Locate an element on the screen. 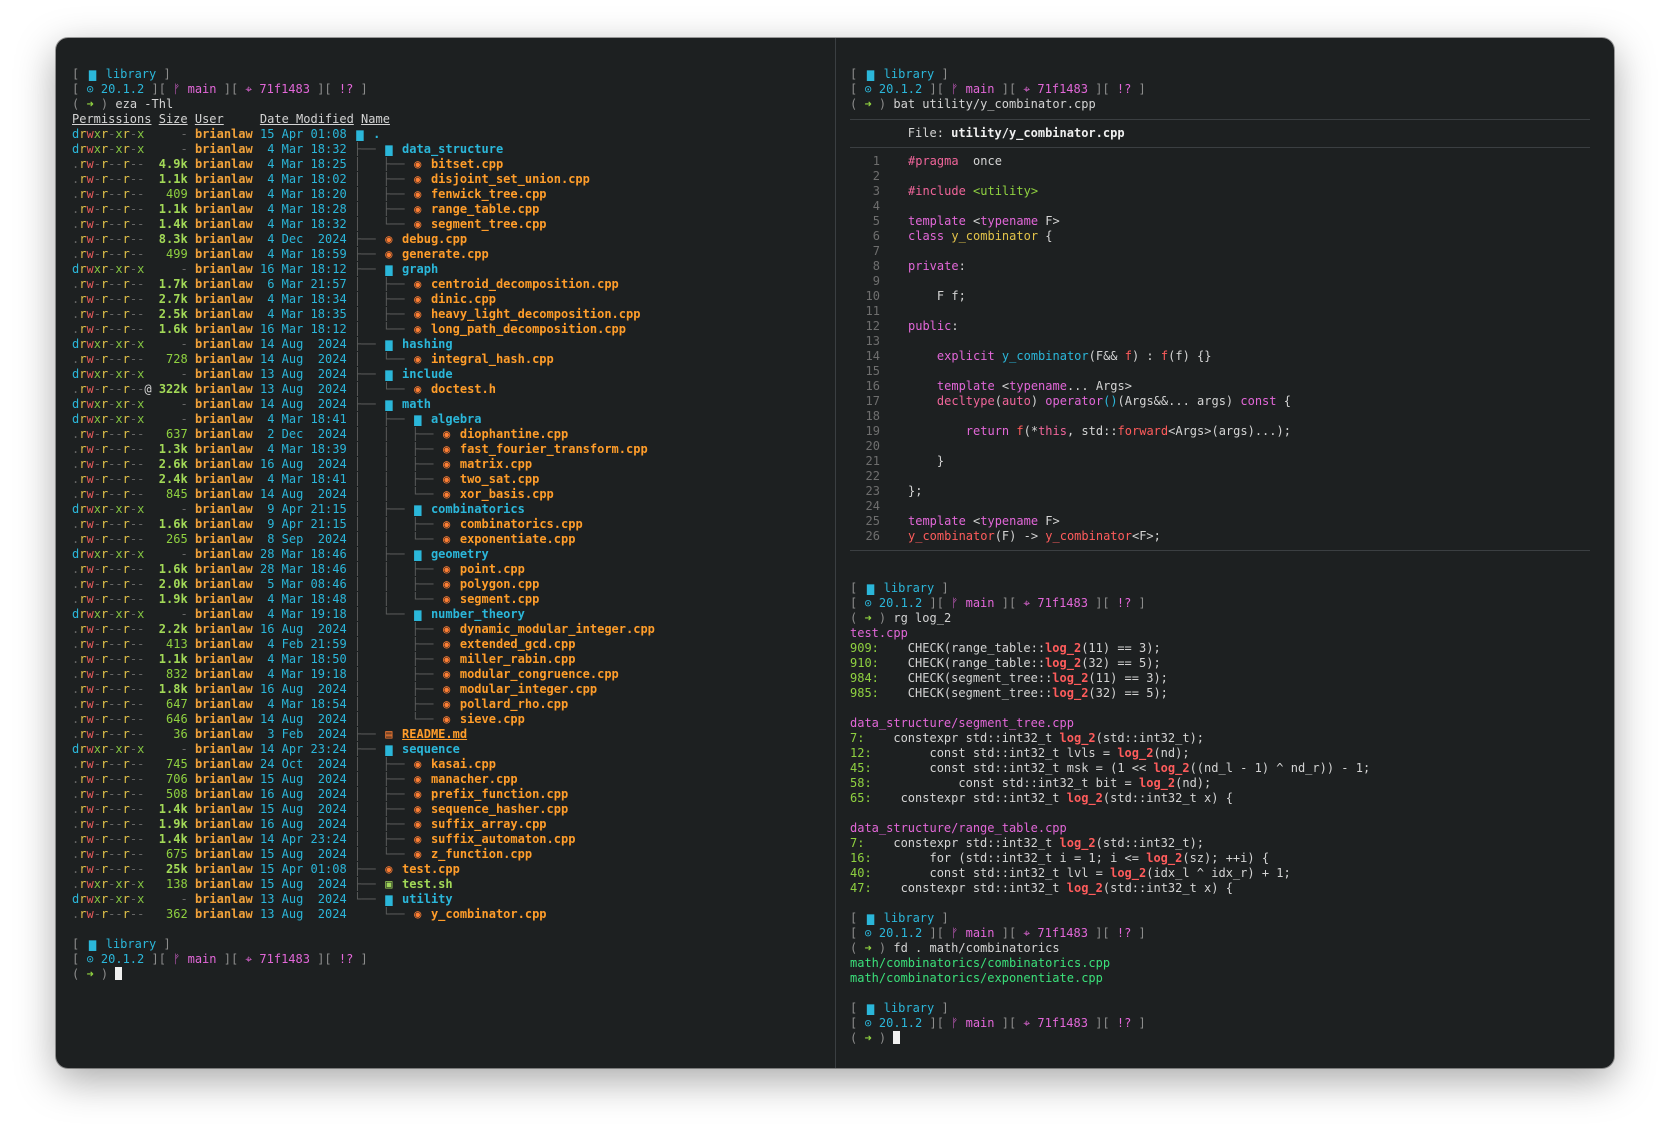 The image size is (1670, 1142). code-text: } is located at coordinates (912, 461).